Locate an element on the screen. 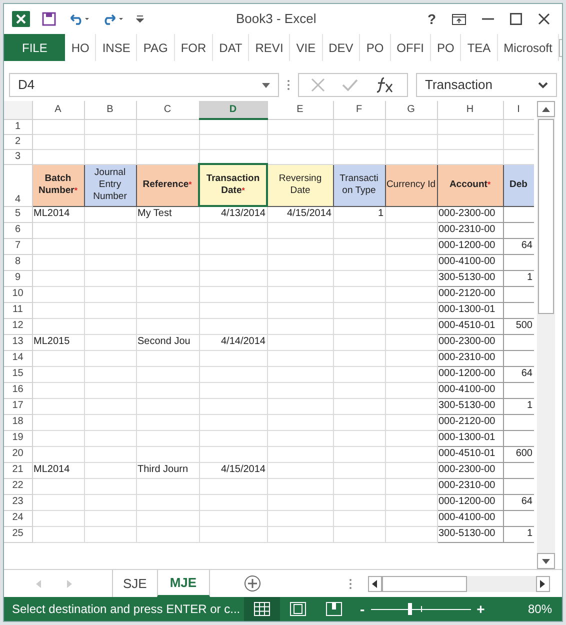 The image size is (566, 625). column-header: G is located at coordinates (411, 110).